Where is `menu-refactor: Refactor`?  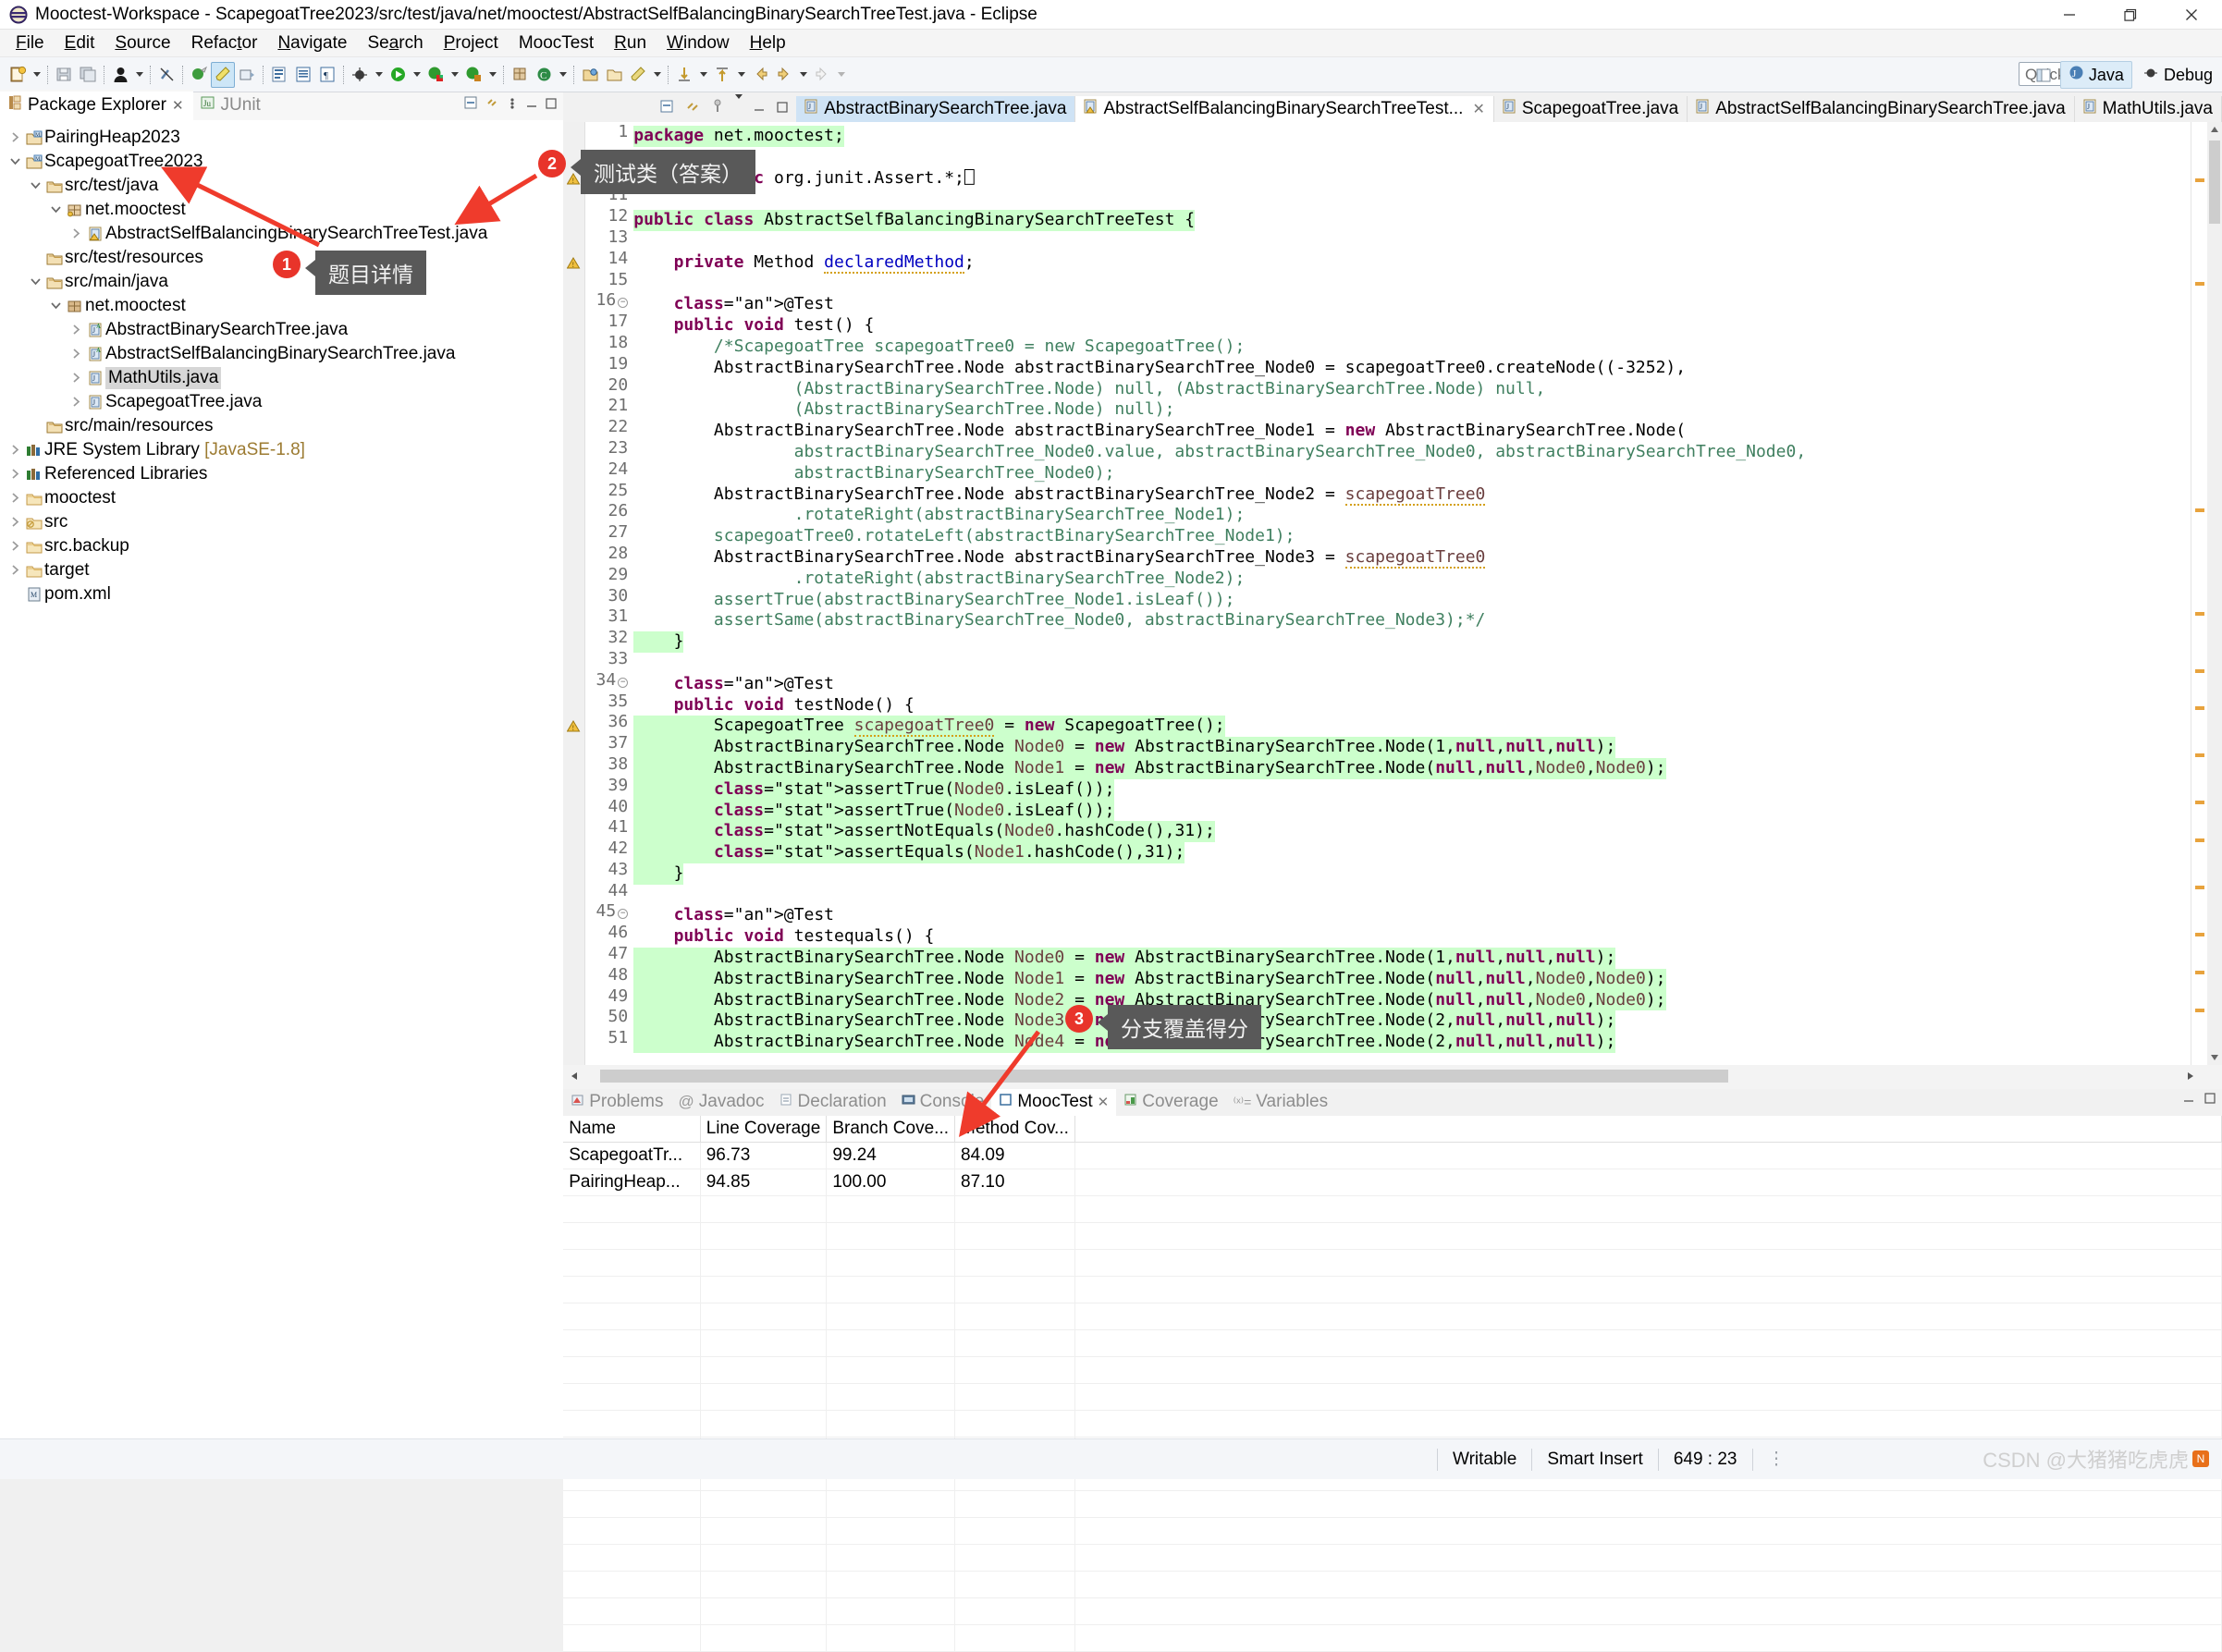 menu-refactor: Refactor is located at coordinates (225, 43).